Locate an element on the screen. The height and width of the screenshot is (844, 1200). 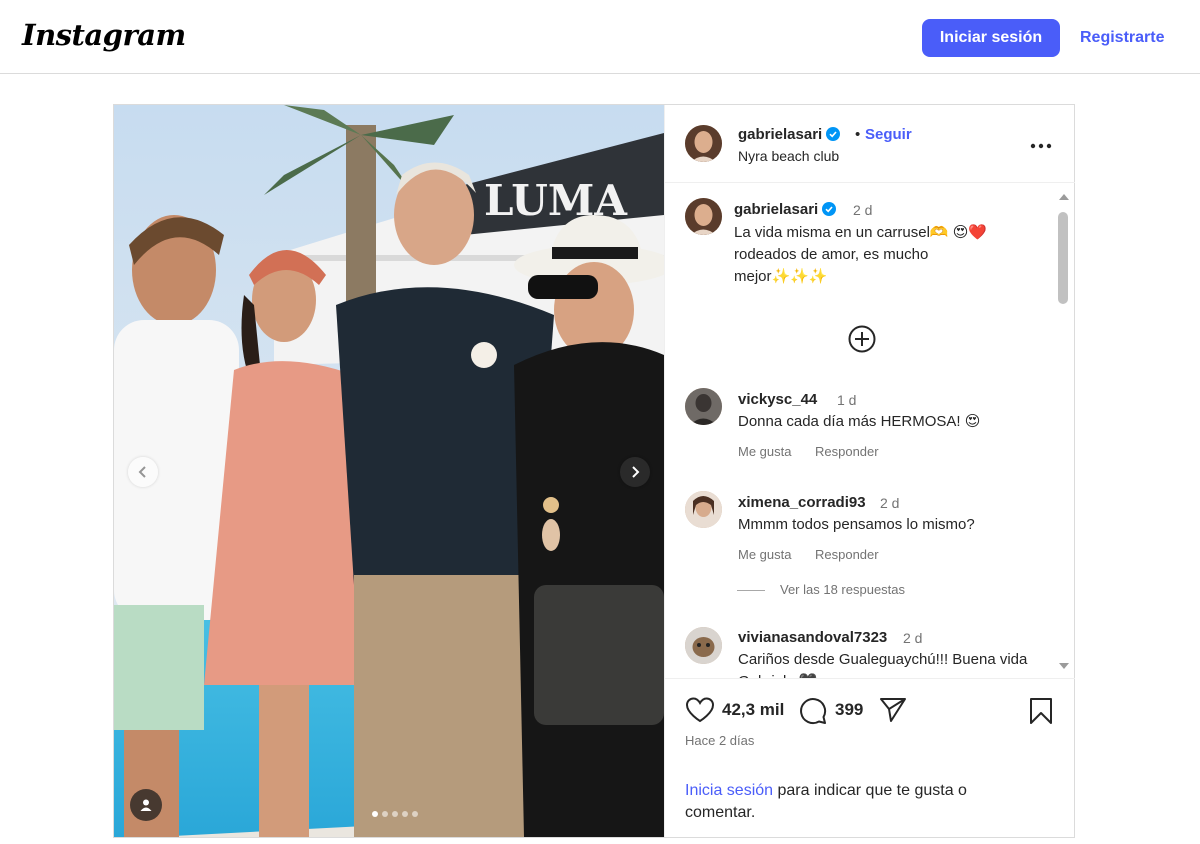
post-time-ago: Hace 2 días is located at coordinates (720, 740).